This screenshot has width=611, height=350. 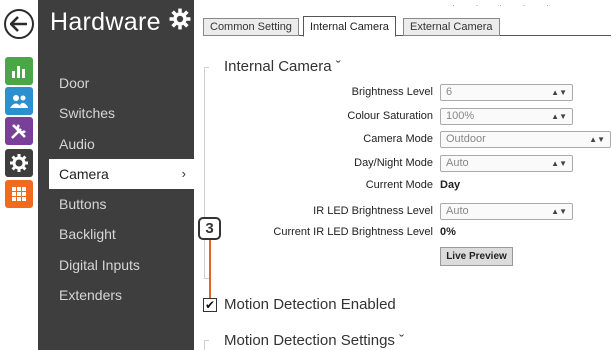 What do you see at coordinates (99, 265) in the screenshot?
I see `sidebar-item-label: Digital Inputs` at bounding box center [99, 265].